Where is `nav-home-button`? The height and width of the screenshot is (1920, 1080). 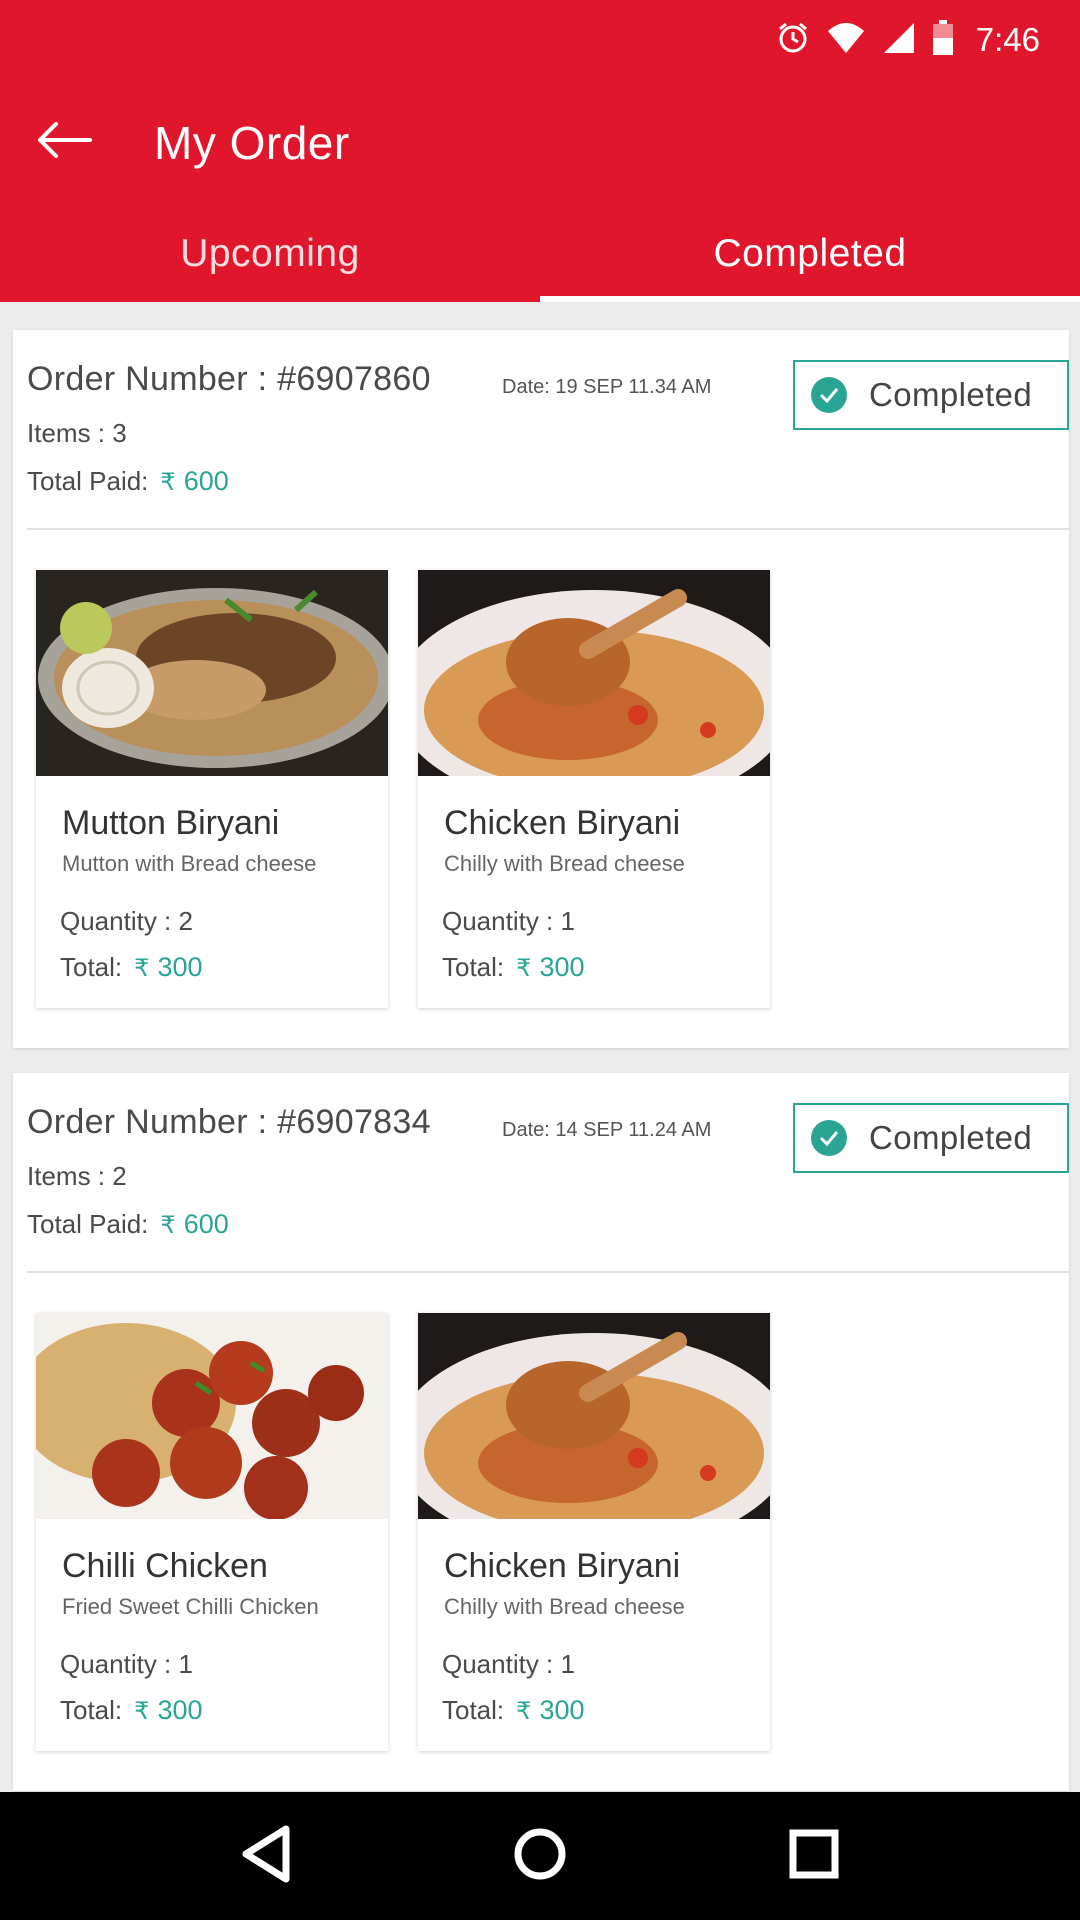
nav-home-button is located at coordinates (540, 1856).